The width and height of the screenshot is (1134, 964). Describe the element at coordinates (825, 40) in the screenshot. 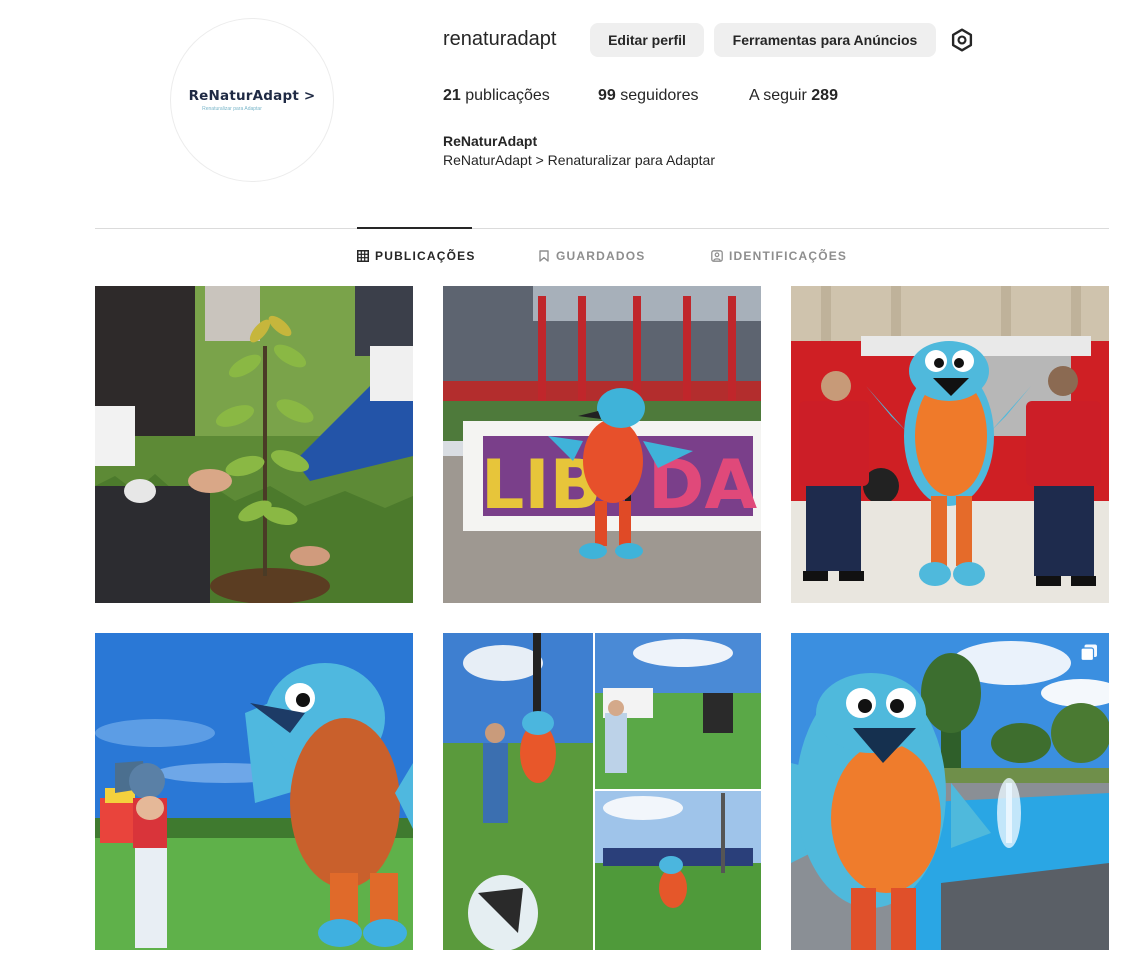

I see `ad-tools-button: Ferramentas para Anúncios` at that location.